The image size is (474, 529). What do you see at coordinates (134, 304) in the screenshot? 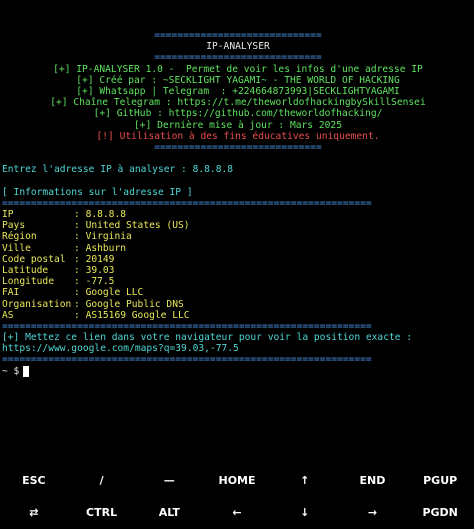
I see `info-value: Google Public DNS` at bounding box center [134, 304].